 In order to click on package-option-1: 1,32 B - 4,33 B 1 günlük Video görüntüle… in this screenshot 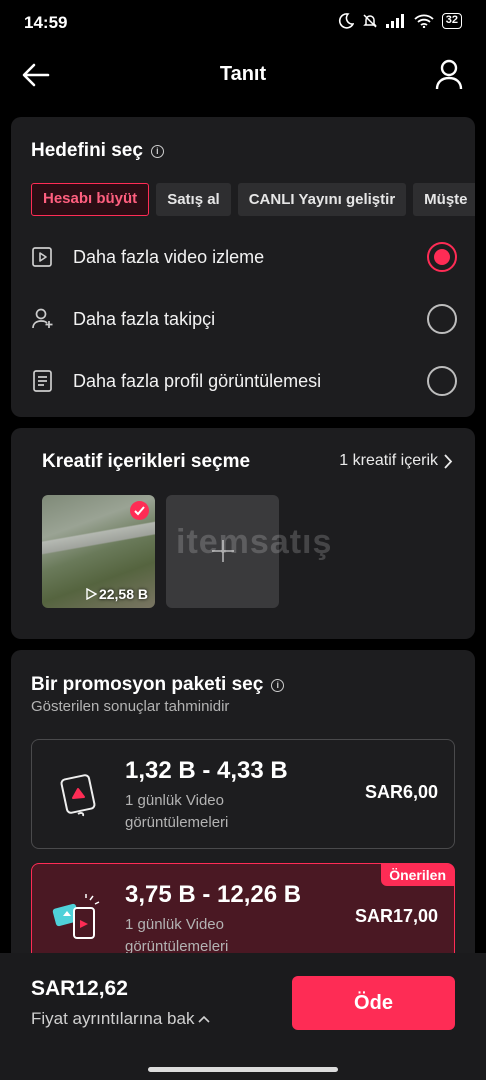, I will do `click(243, 794)`.